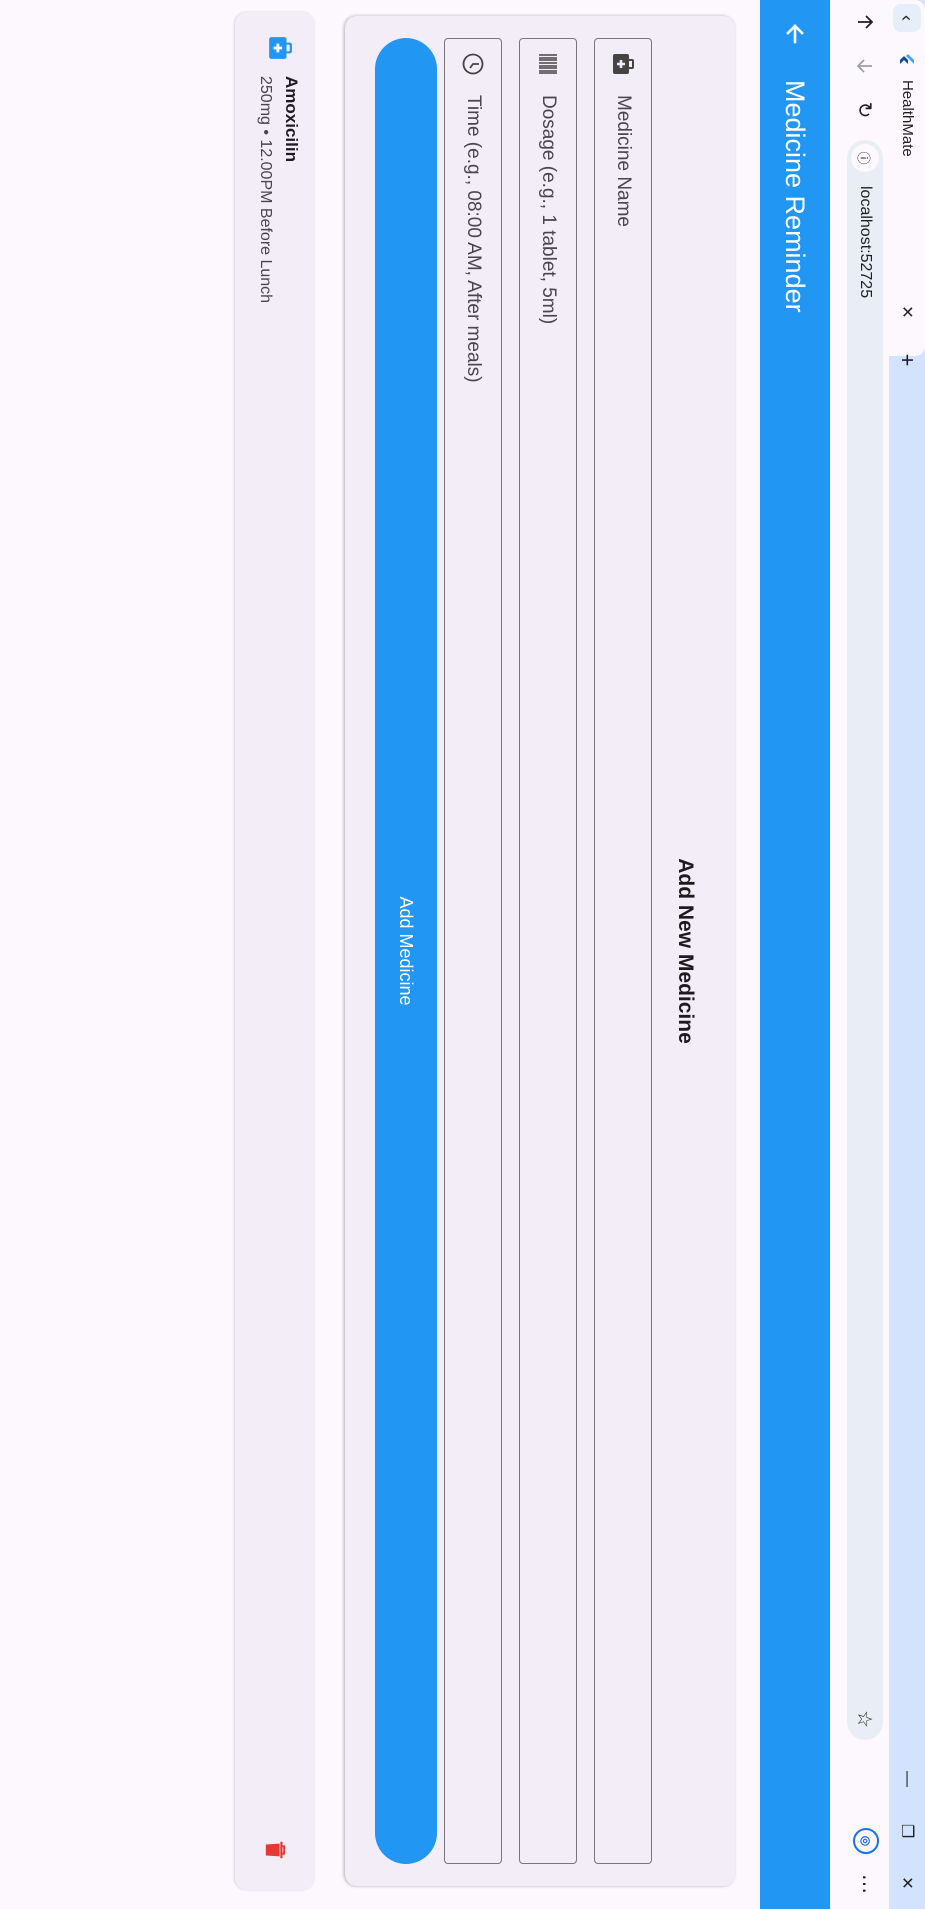 The width and height of the screenshot is (925, 1909). What do you see at coordinates (265, 190) in the screenshot?
I see `medicine-detail: 250mg • 12.00PM Before Lunch` at bounding box center [265, 190].